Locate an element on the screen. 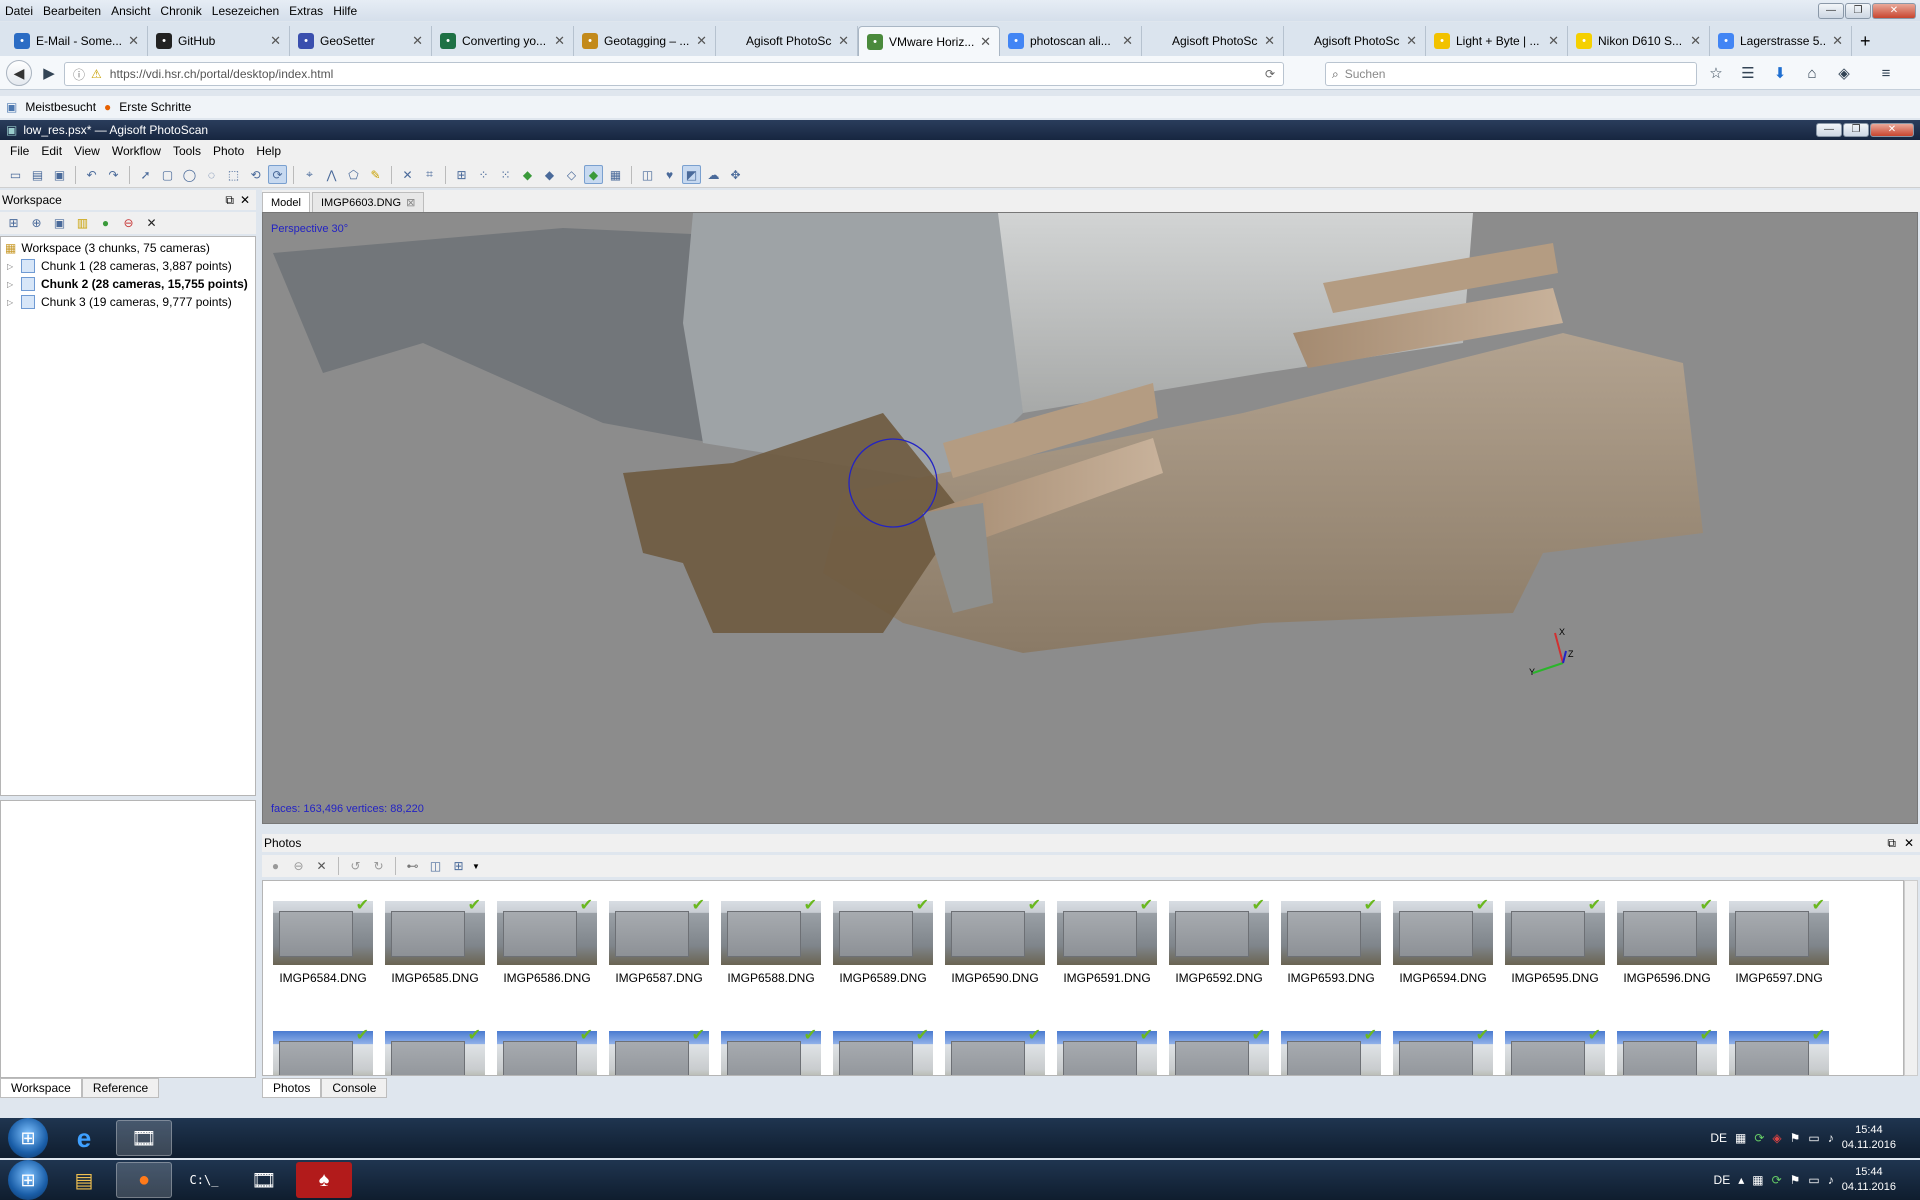  browser-tab: • photoscan ali... ✕ is located at coordinates (1071, 41).